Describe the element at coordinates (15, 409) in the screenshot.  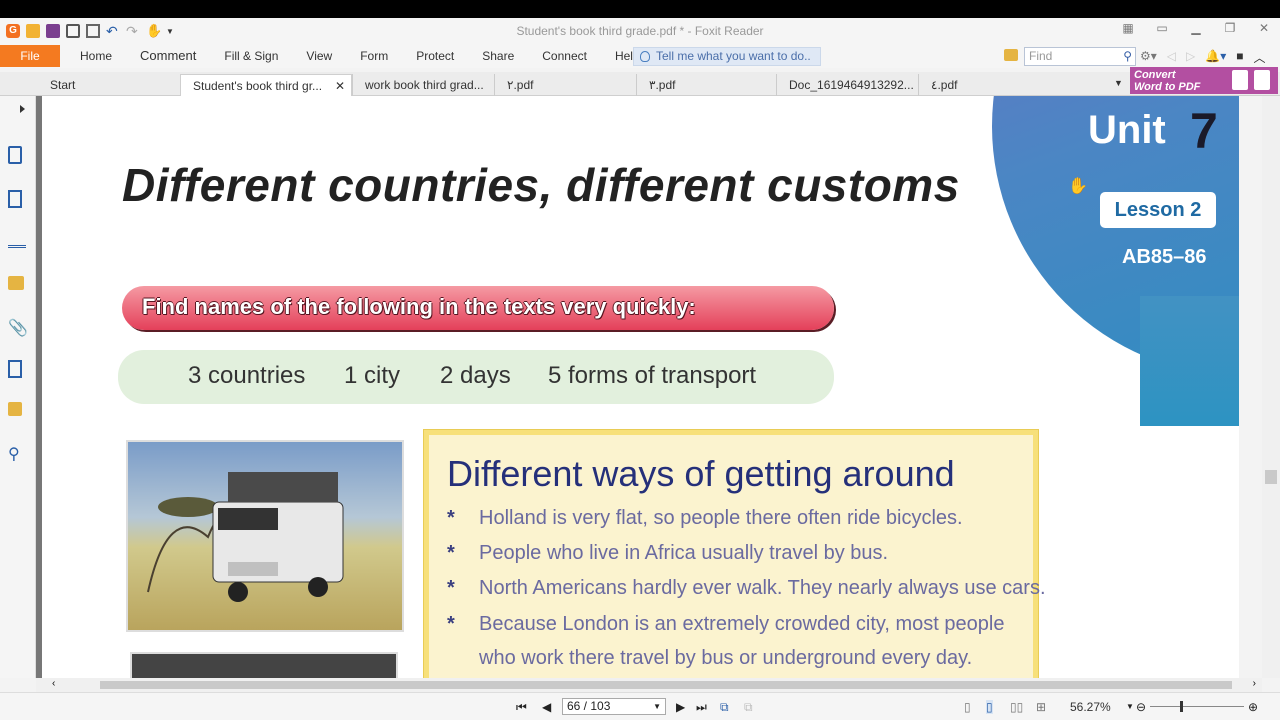
I see `security-lock-icon` at that location.